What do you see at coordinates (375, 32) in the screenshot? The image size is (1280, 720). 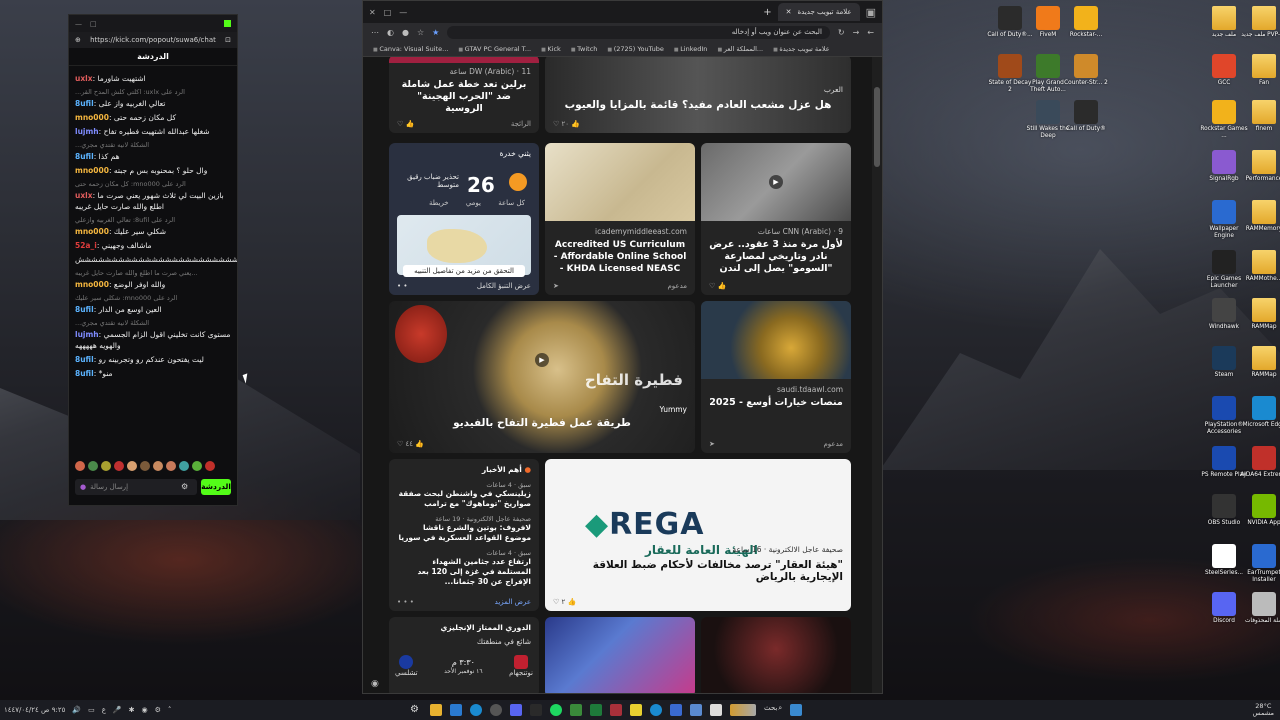 I see `menu-icon: ⋯` at bounding box center [375, 32].